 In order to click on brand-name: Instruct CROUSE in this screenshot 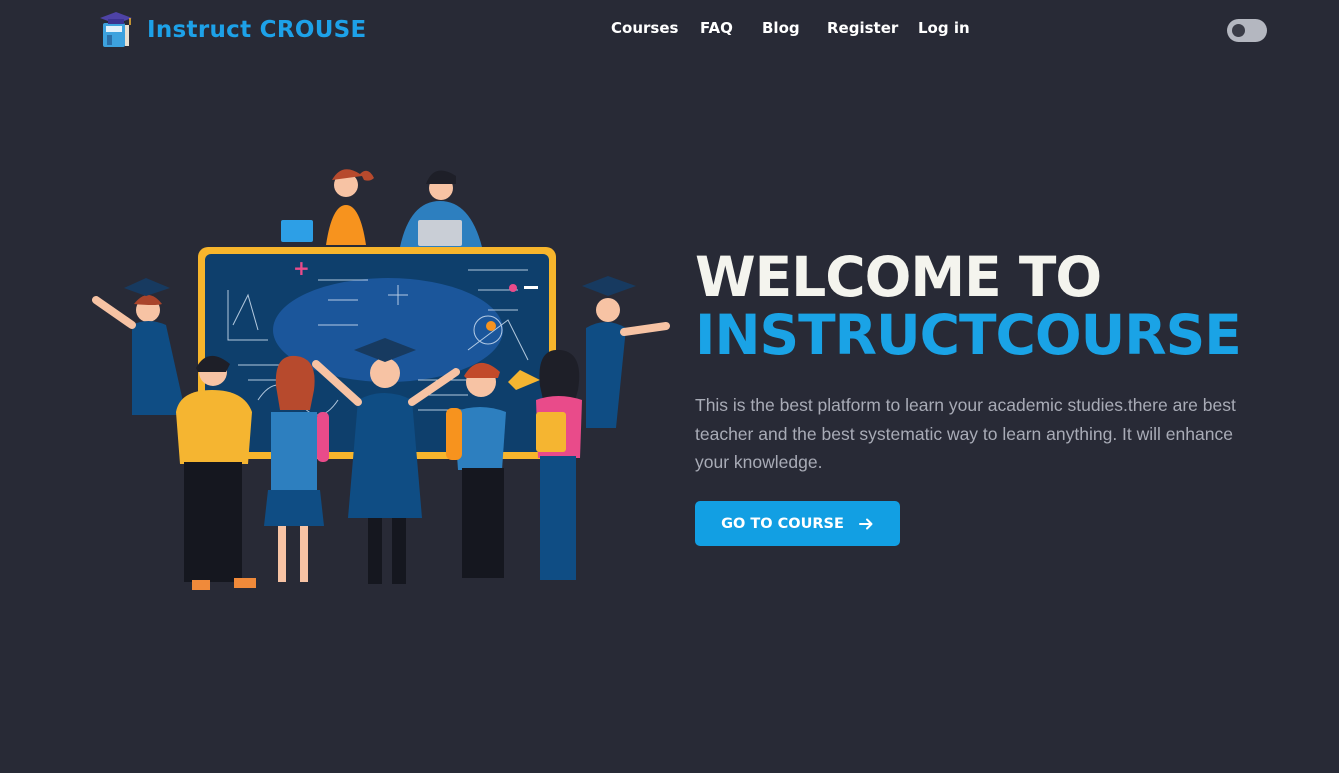, I will do `click(257, 29)`.